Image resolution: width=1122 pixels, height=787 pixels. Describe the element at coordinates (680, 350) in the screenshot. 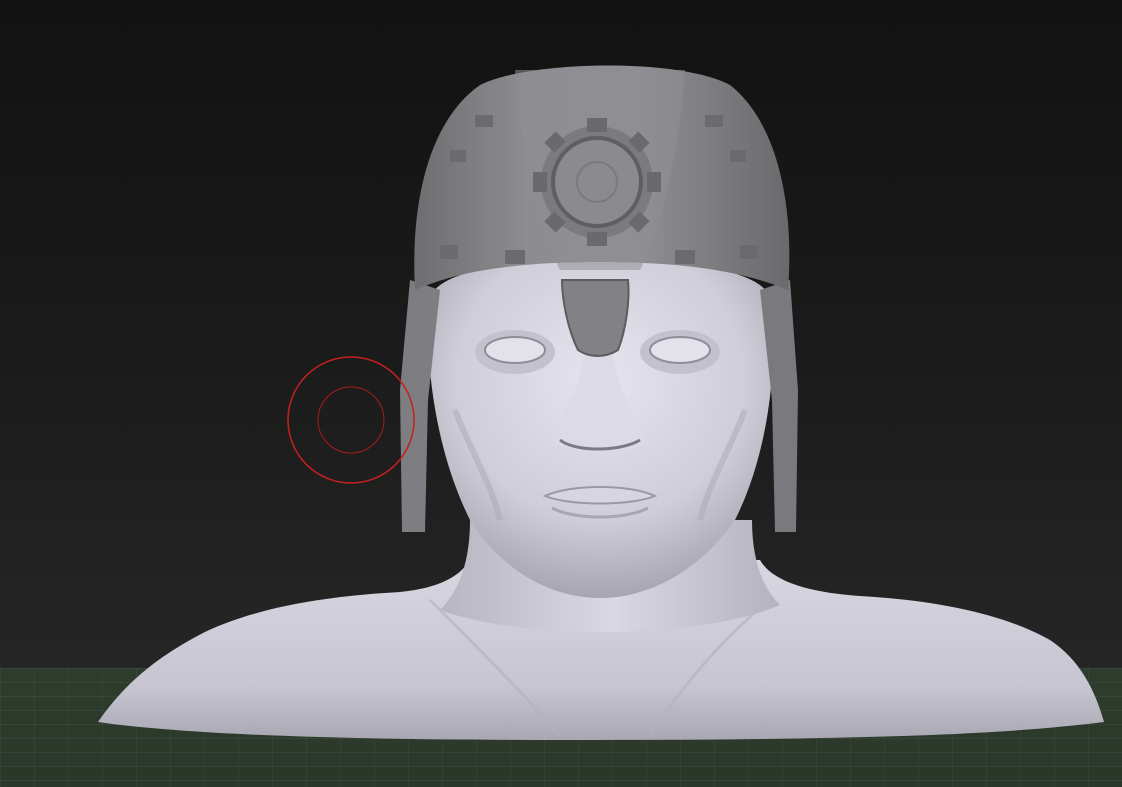

I see `right-eye` at that location.